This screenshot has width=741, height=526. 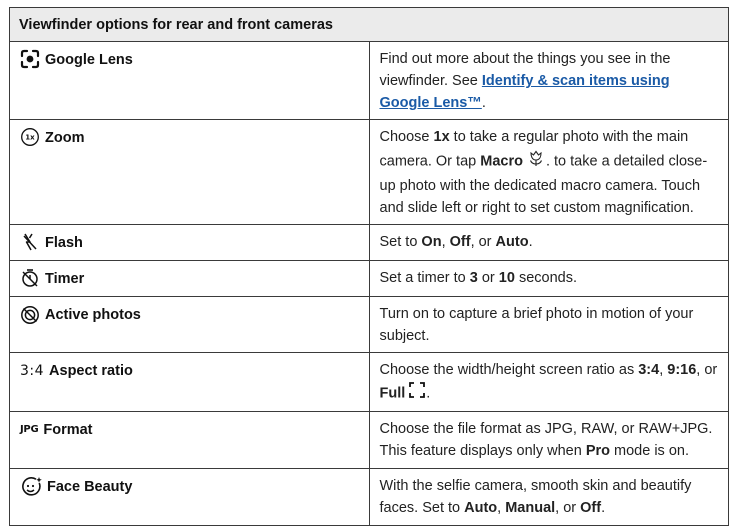 I want to click on description-text: seconds., so click(x=546, y=278).